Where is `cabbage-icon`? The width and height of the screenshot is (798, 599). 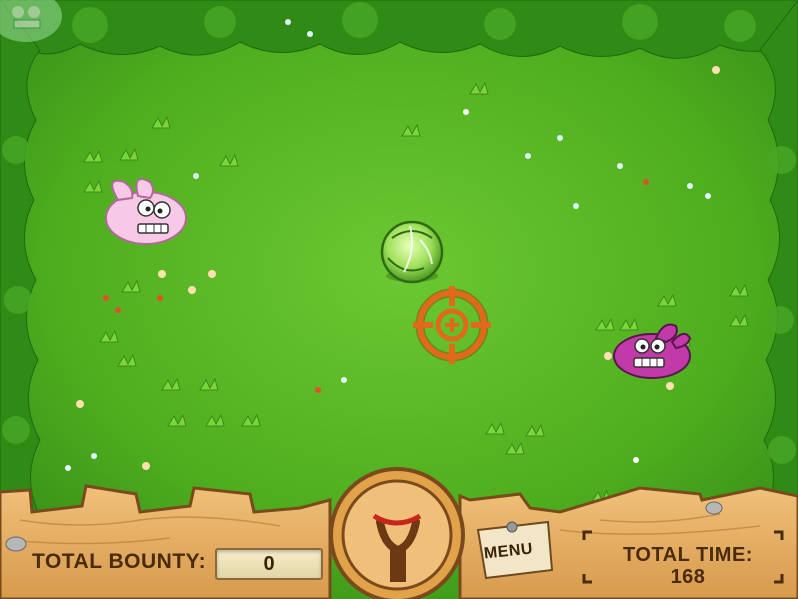 cabbage-icon is located at coordinates (412, 252).